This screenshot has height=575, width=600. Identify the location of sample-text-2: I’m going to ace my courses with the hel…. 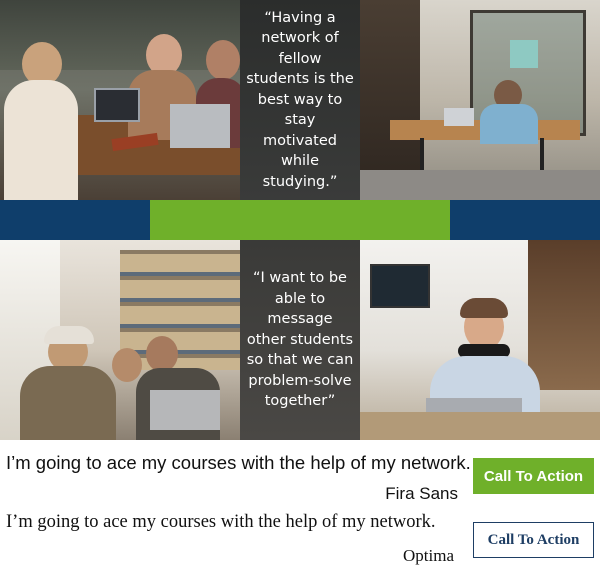
(221, 522).